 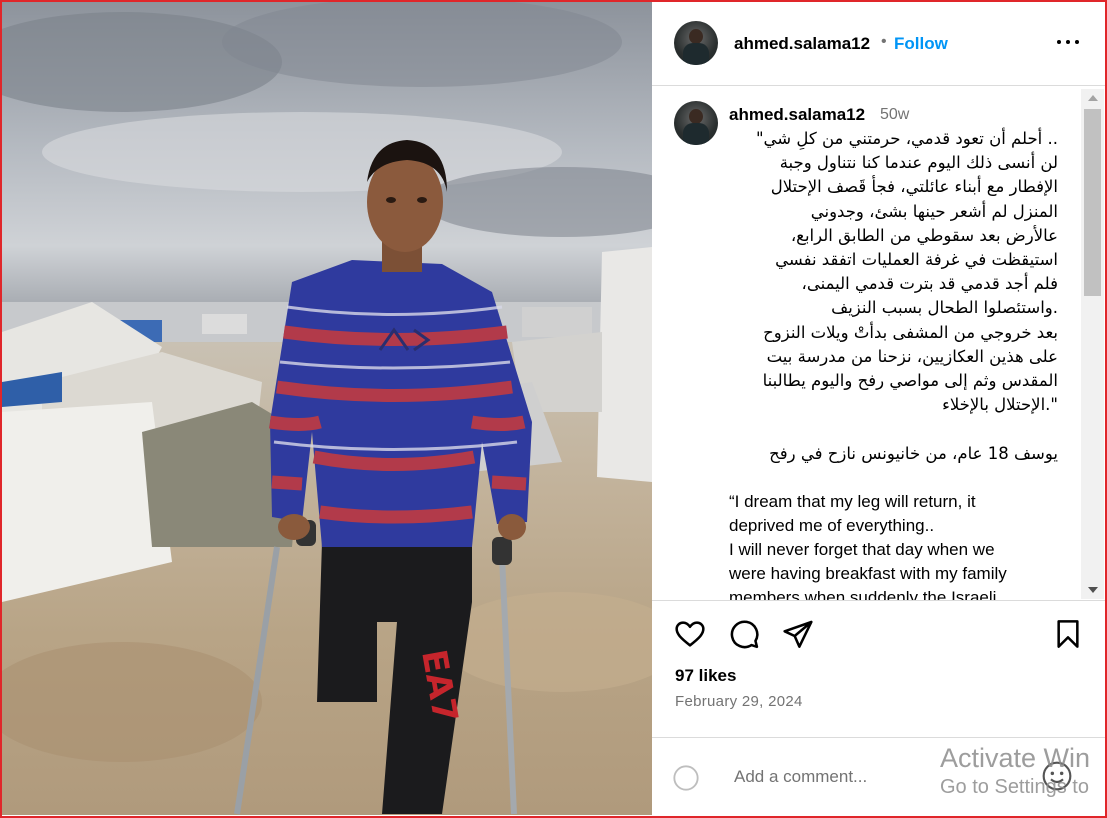 What do you see at coordinates (894, 115) in the screenshot?
I see `post-time: 50w` at bounding box center [894, 115].